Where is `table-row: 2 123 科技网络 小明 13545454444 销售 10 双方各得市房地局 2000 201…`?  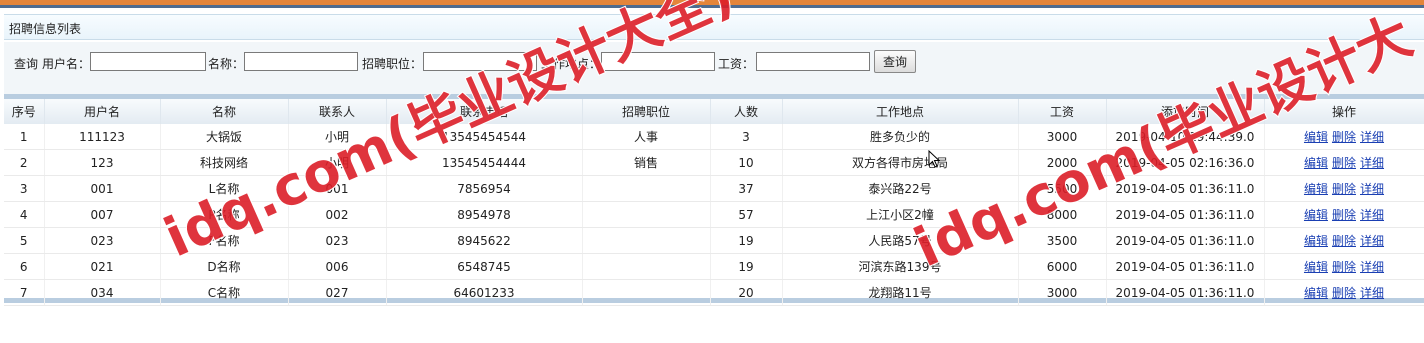
table-row: 2 123 科技网络 小明 13545454444 销售 10 双方各得市房地局 2000 201… is located at coordinates (714, 162).